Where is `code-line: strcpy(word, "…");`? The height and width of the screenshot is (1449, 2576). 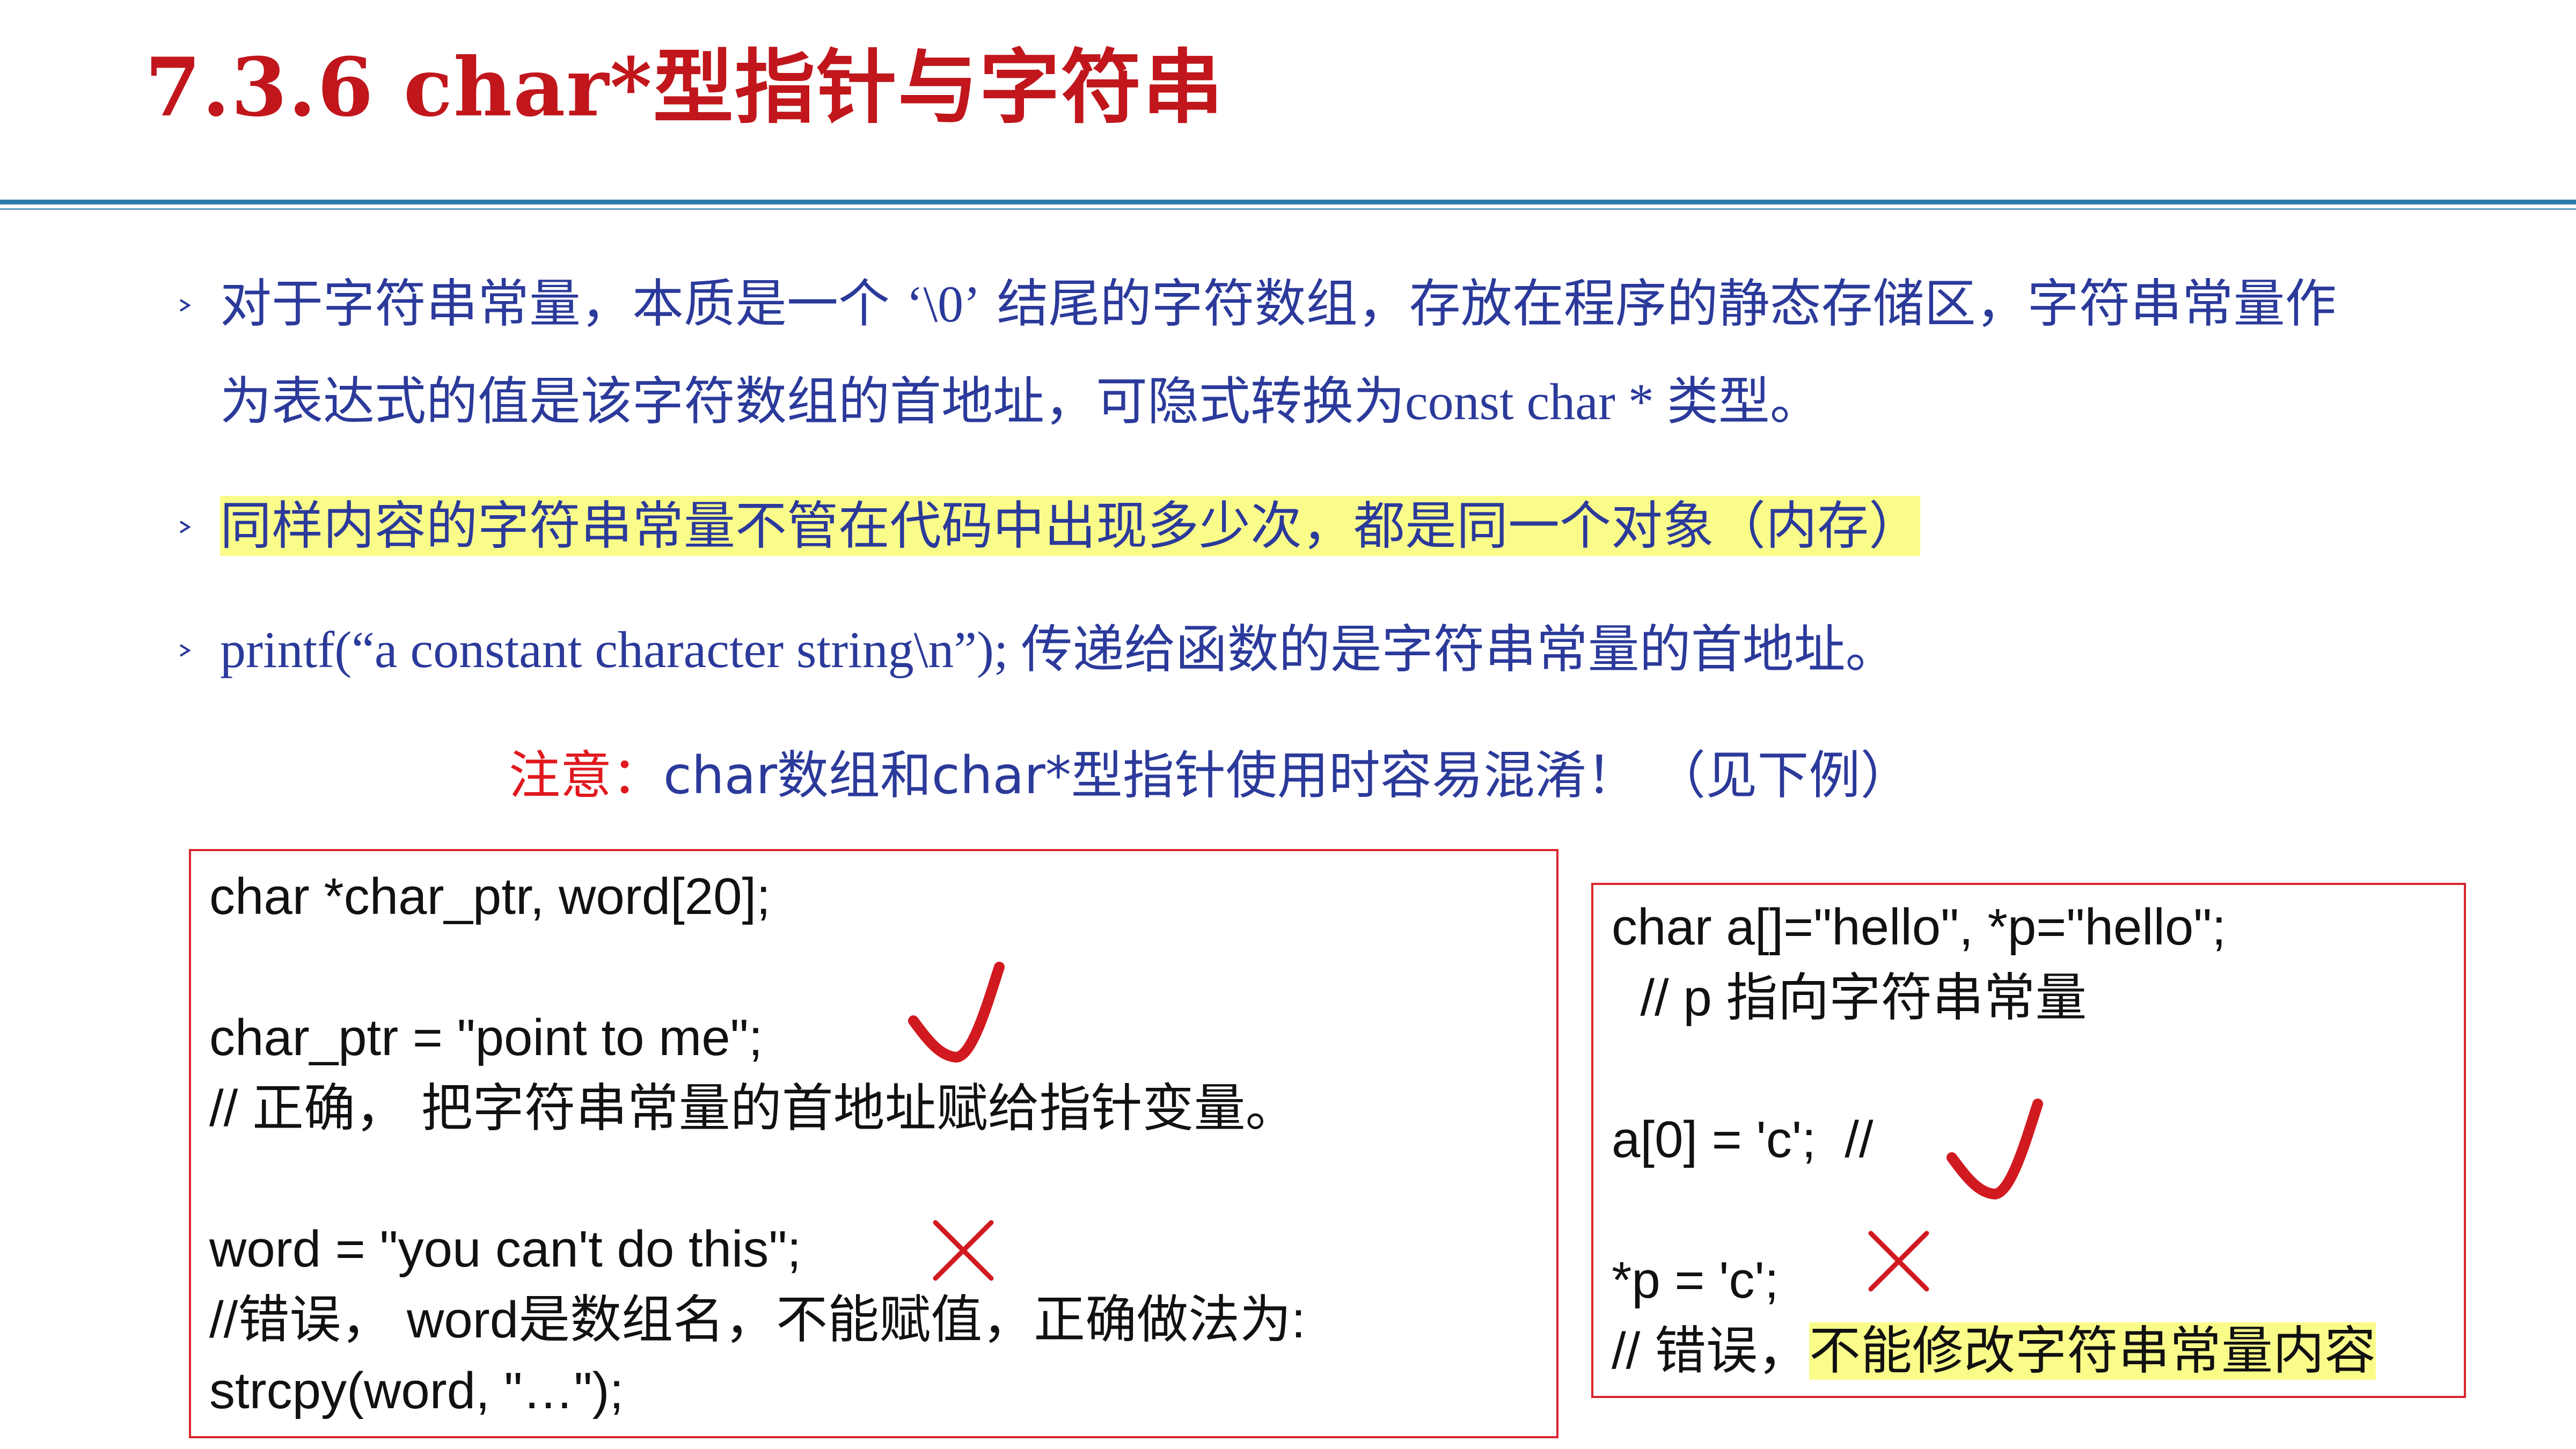 code-line: strcpy(word, "…"); is located at coordinates (416, 1390).